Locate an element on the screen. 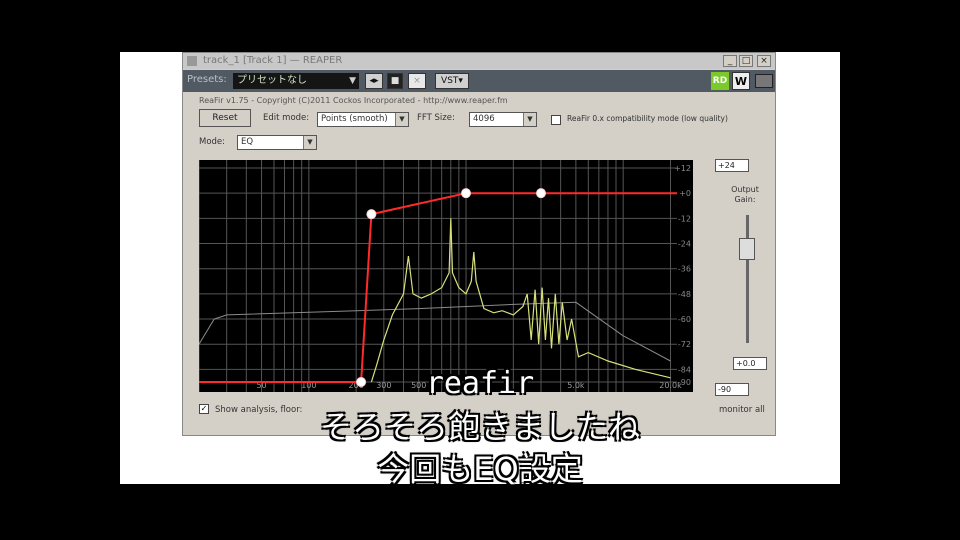 The width and height of the screenshot is (960, 540). save-preset-button: ■ is located at coordinates (395, 81).